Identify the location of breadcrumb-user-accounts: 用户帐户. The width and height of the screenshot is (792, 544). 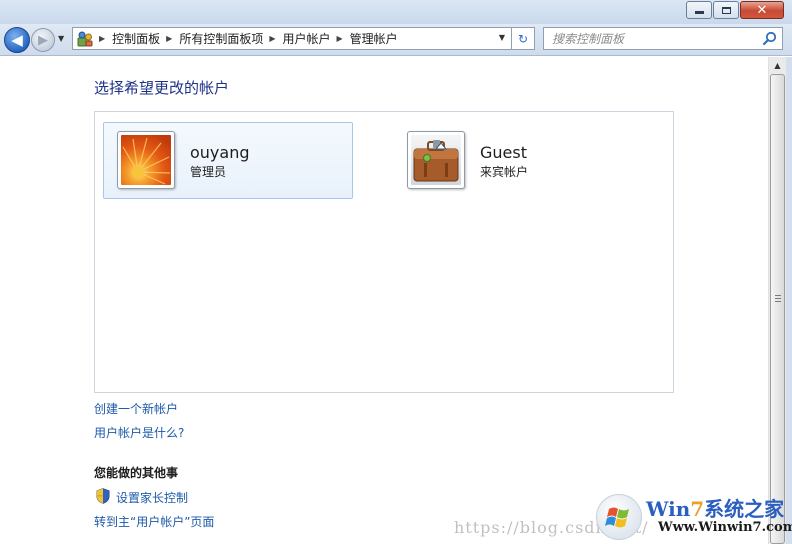
(307, 38).